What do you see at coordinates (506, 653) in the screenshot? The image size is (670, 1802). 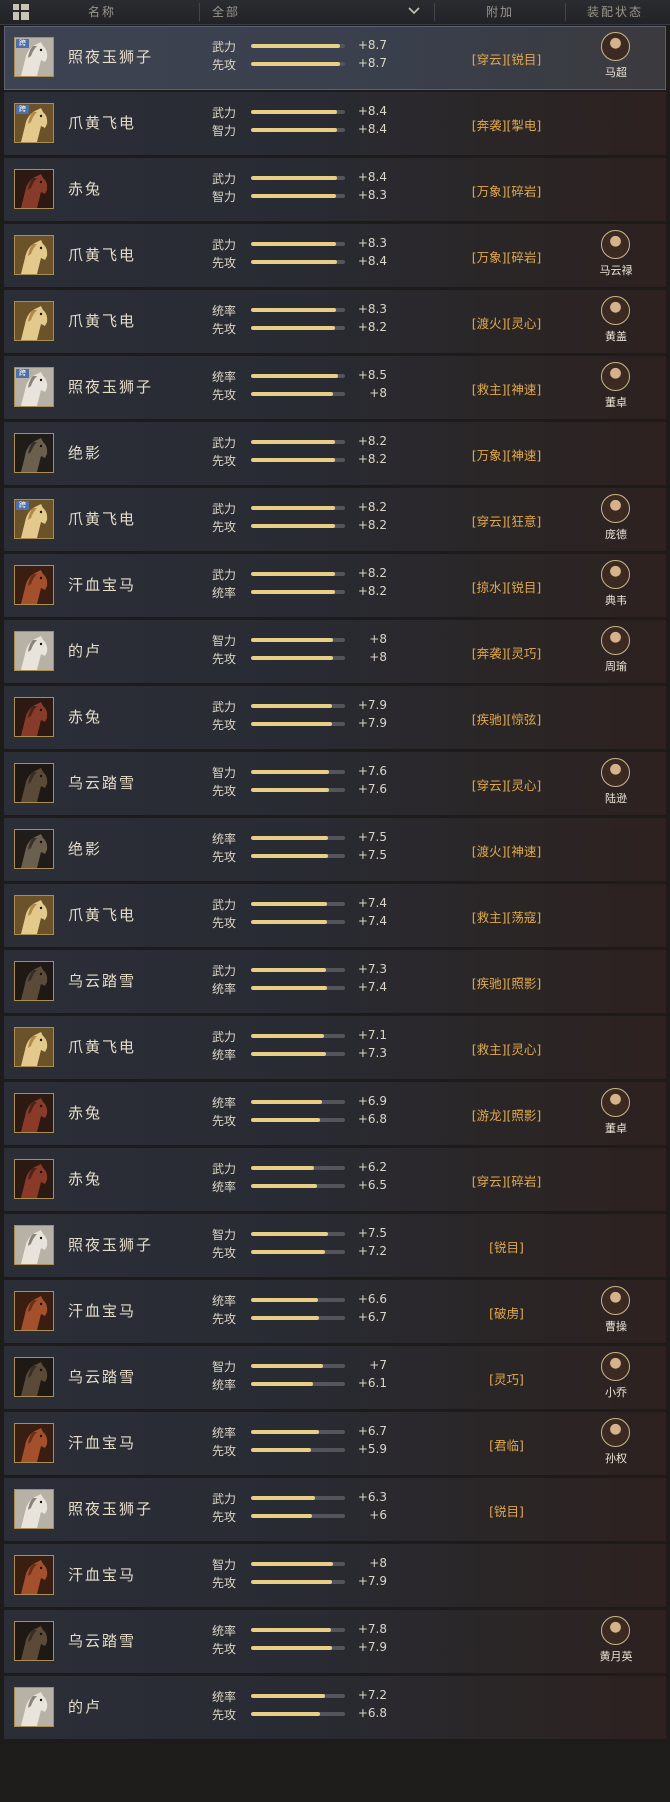 I see `extra-traits: [奔袭][灵巧]` at bounding box center [506, 653].